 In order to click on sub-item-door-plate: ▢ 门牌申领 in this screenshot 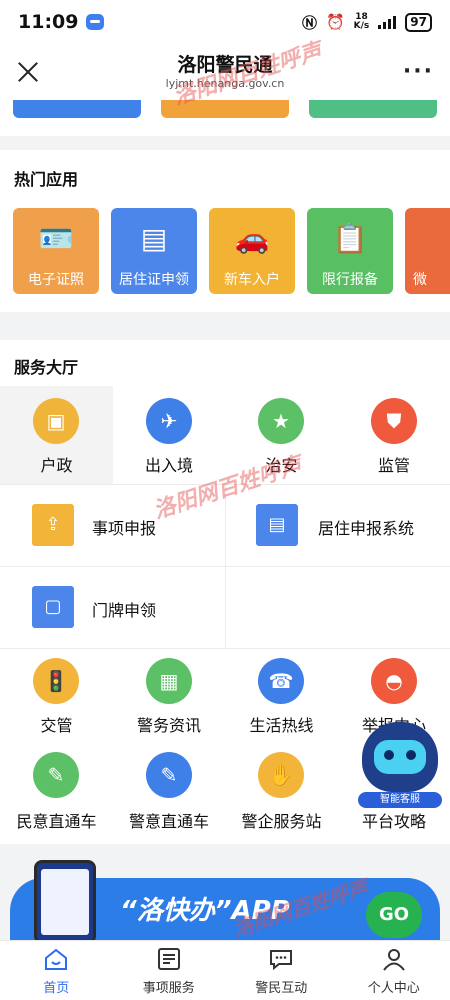, I will do `click(112, 607)`.